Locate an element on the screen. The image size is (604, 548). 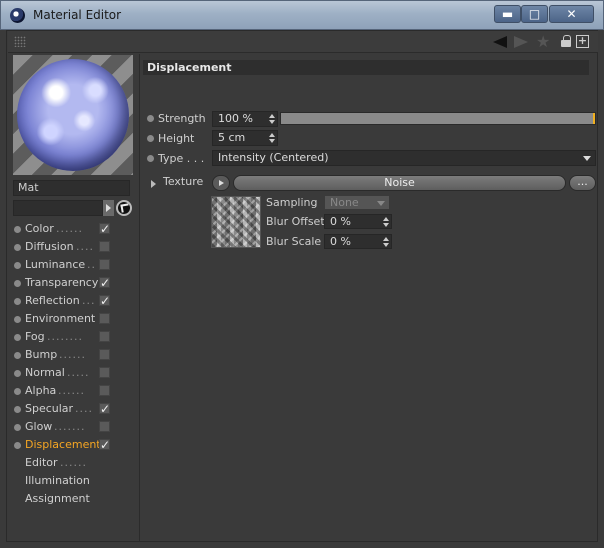
material-name-field: Mat is located at coordinates (71, 188).